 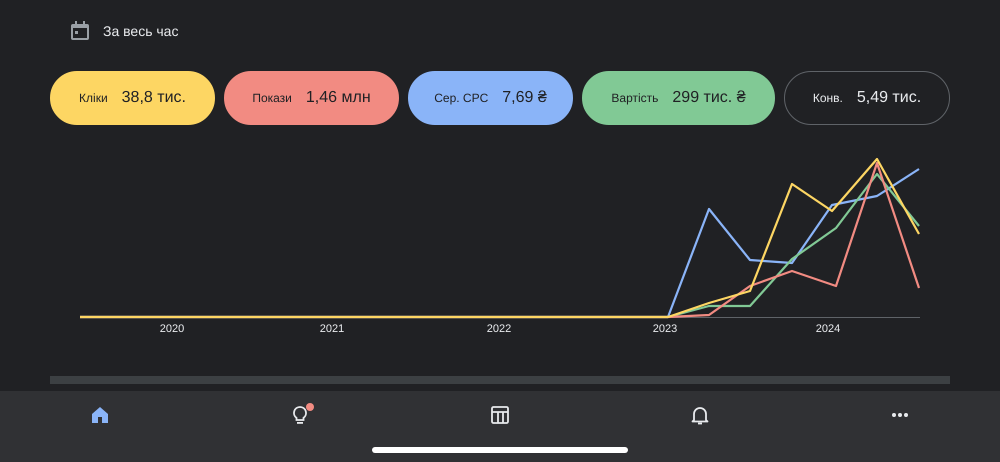 What do you see at coordinates (311, 98) in the screenshot?
I see `metric-chip: Покази 1,46 млн` at bounding box center [311, 98].